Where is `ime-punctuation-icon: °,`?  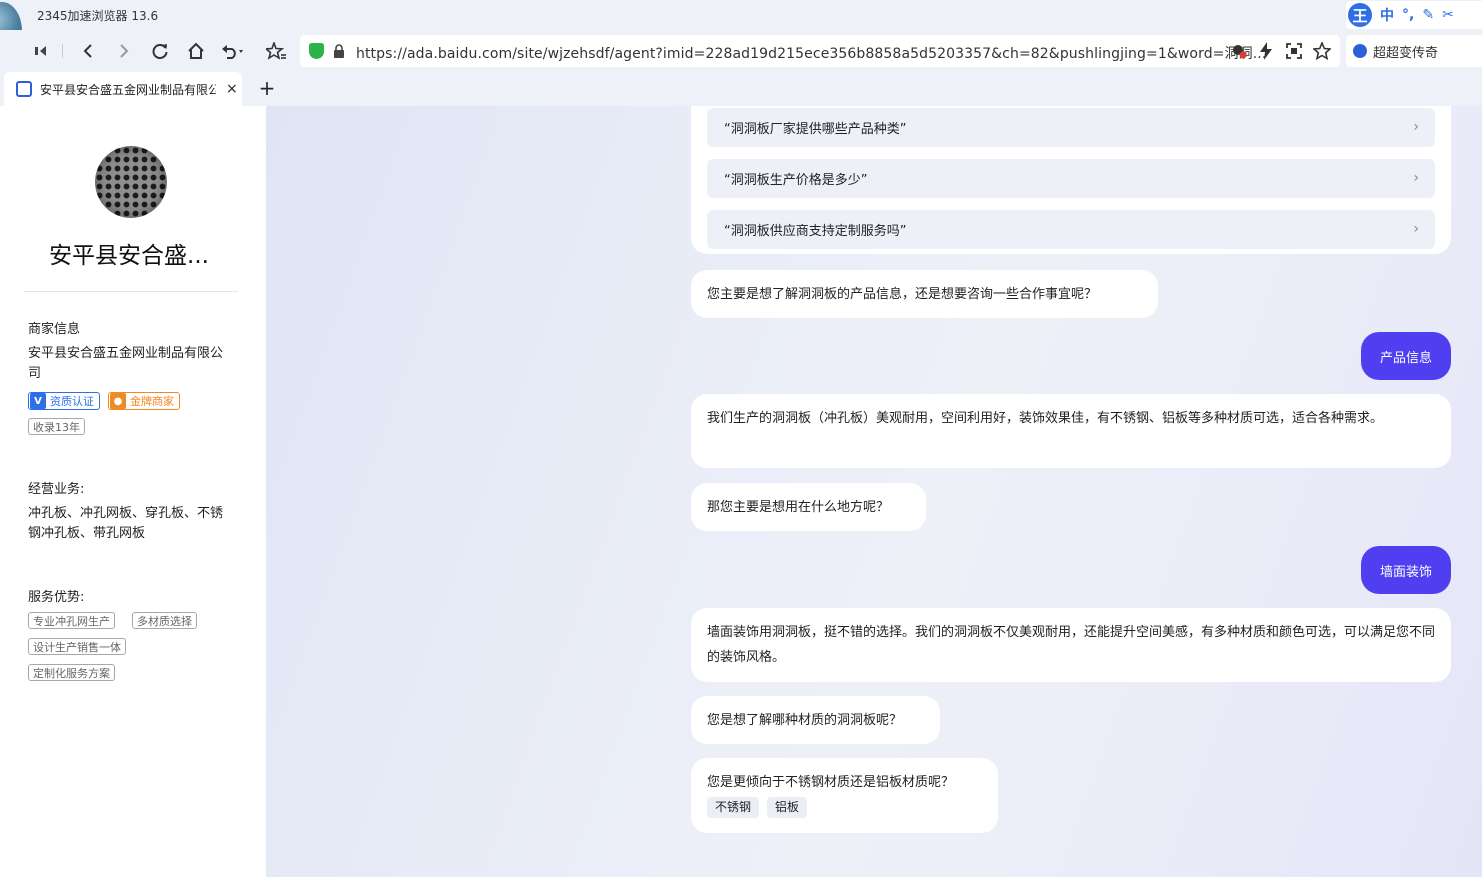 ime-punctuation-icon: °, is located at coordinates (1408, 15).